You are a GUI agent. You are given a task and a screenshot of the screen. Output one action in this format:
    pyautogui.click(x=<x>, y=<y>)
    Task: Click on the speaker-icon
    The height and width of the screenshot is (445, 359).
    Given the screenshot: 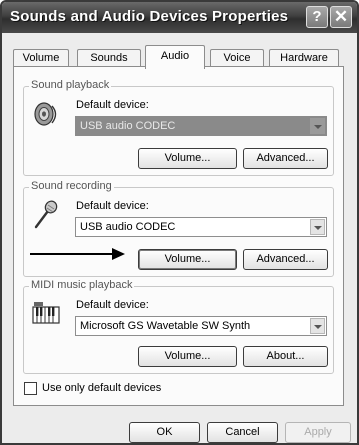 What is the action you would take?
    pyautogui.click(x=45, y=114)
    